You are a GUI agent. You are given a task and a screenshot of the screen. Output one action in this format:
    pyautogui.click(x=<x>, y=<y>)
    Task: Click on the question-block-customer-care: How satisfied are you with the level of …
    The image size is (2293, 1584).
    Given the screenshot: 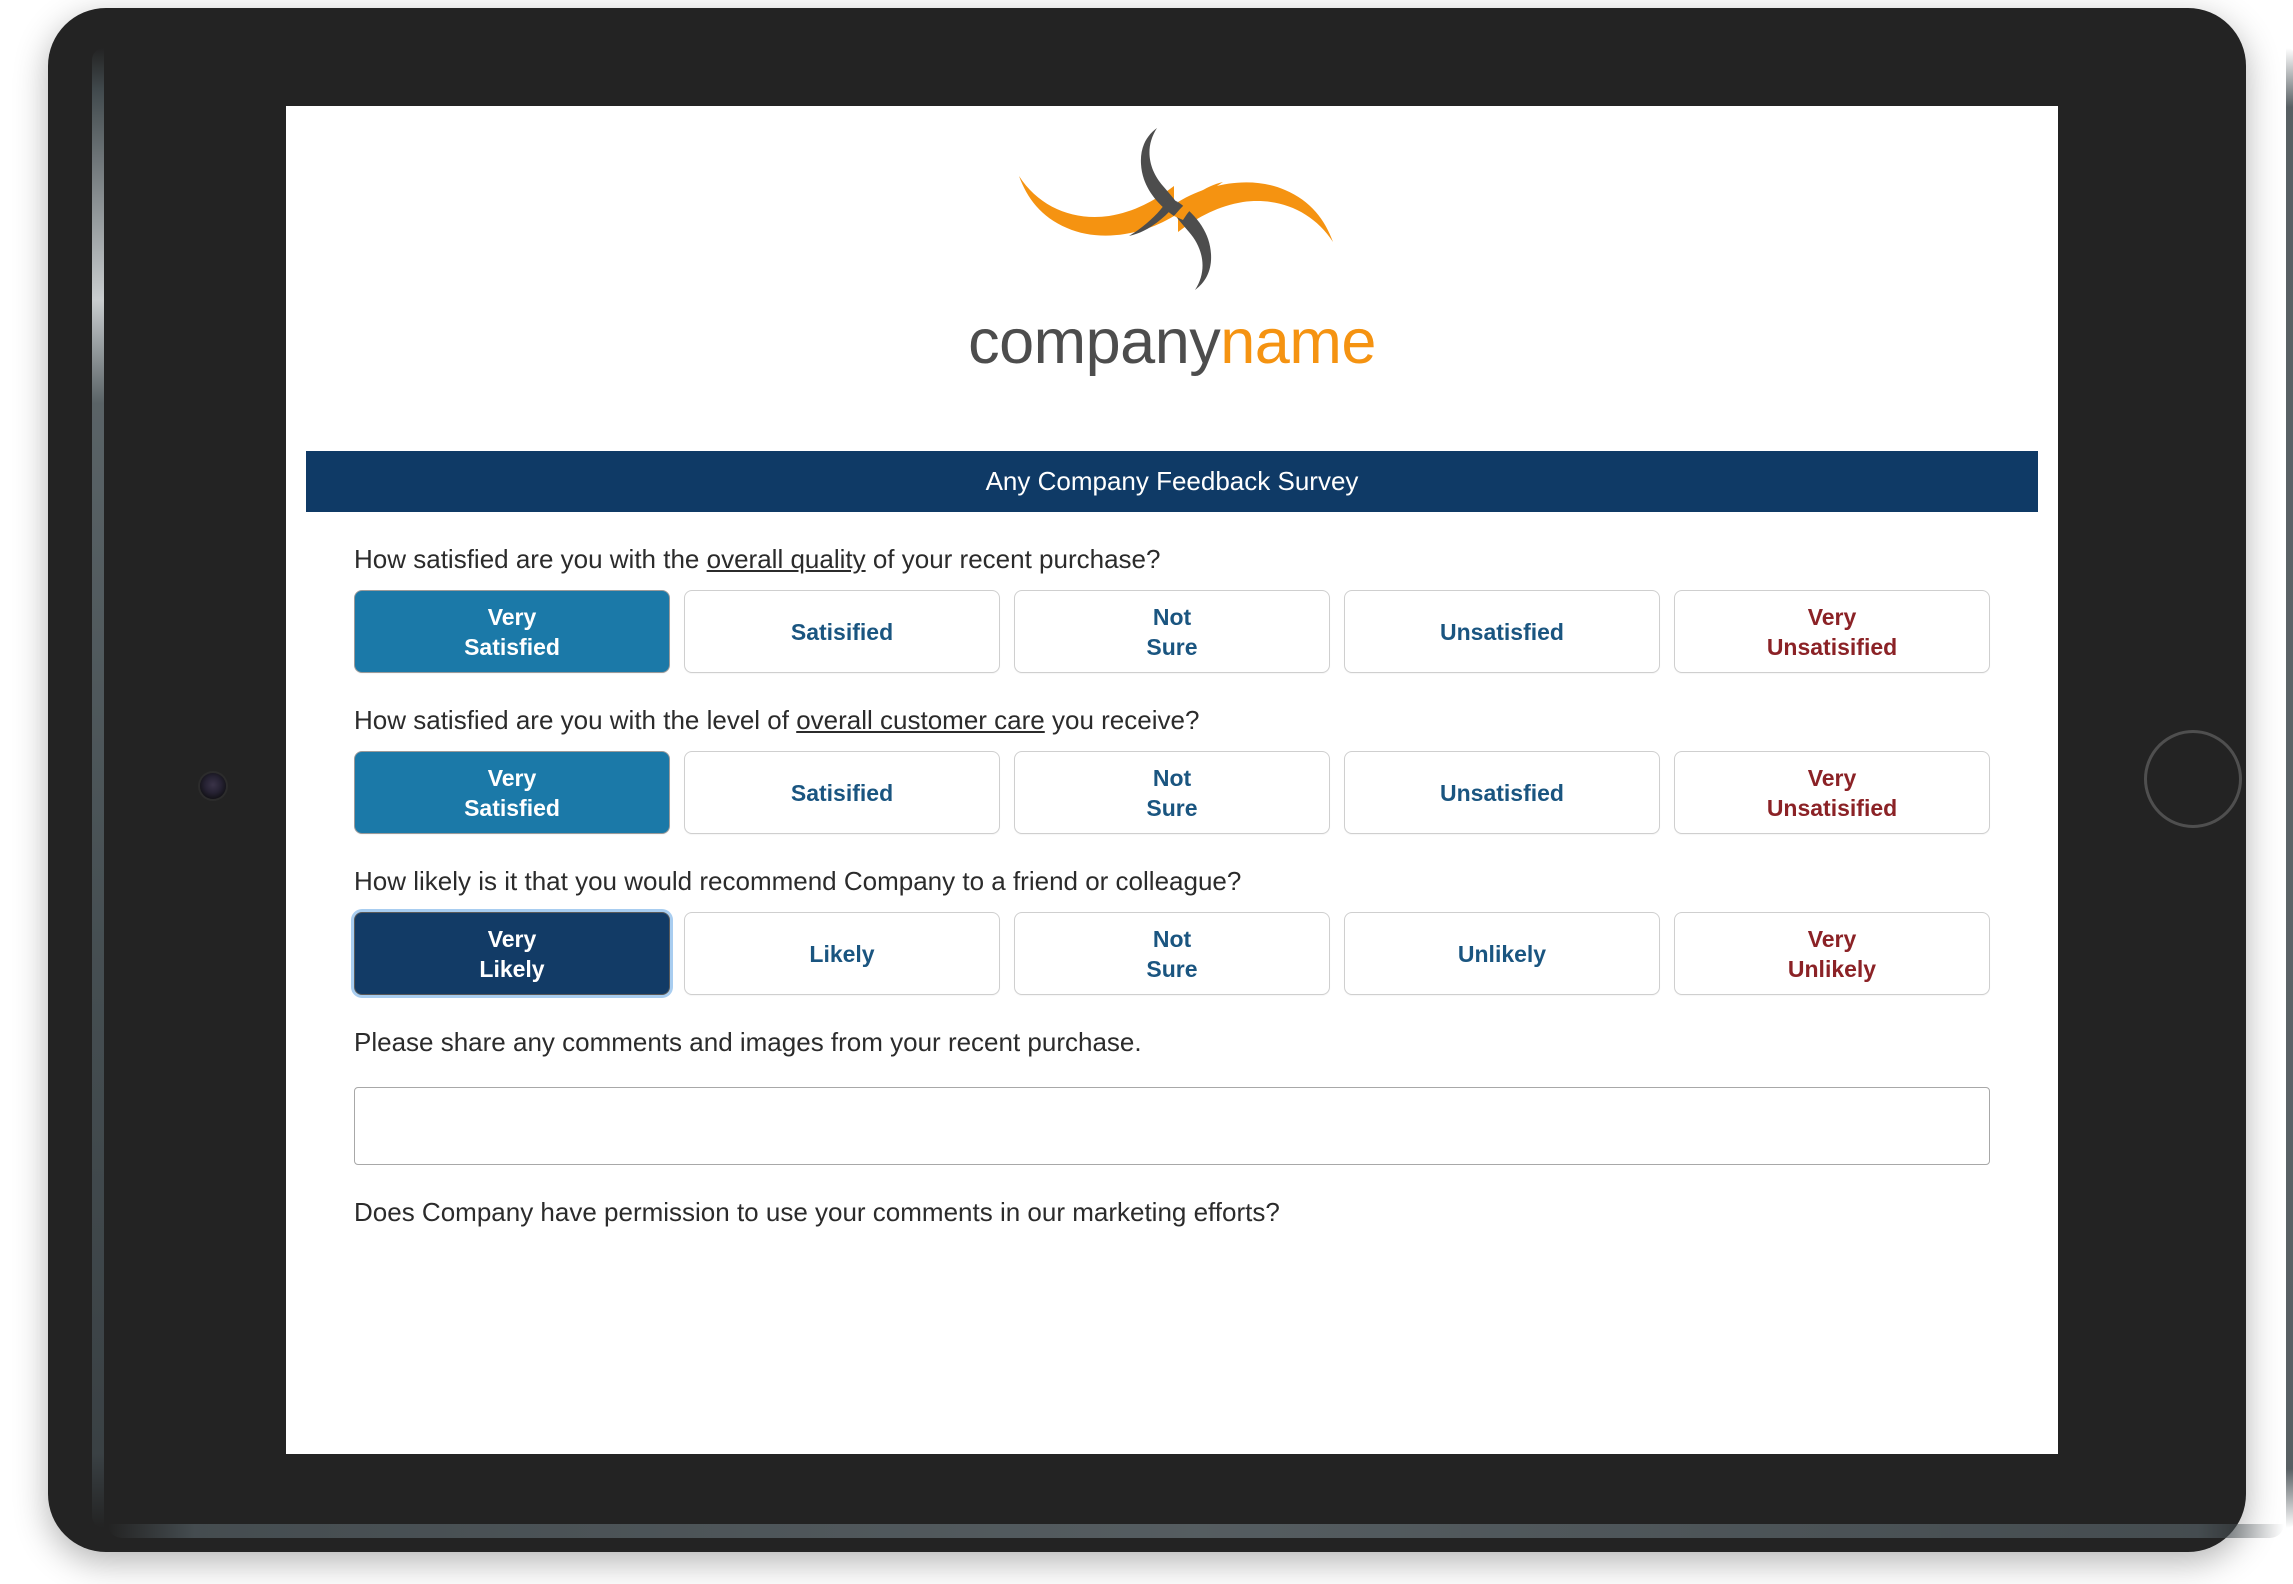 What is the action you would take?
    pyautogui.click(x=1172, y=753)
    